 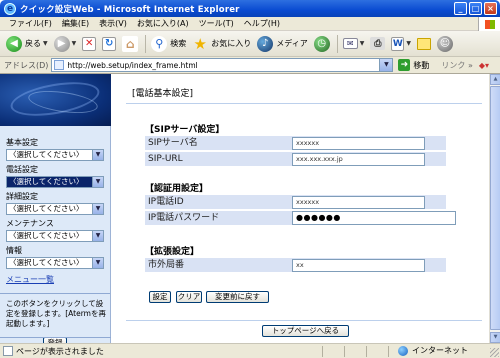 I want to click on form-row-sip-url: SIP-URL xxx.xxx.xxx.jp, so click(x=295, y=159).